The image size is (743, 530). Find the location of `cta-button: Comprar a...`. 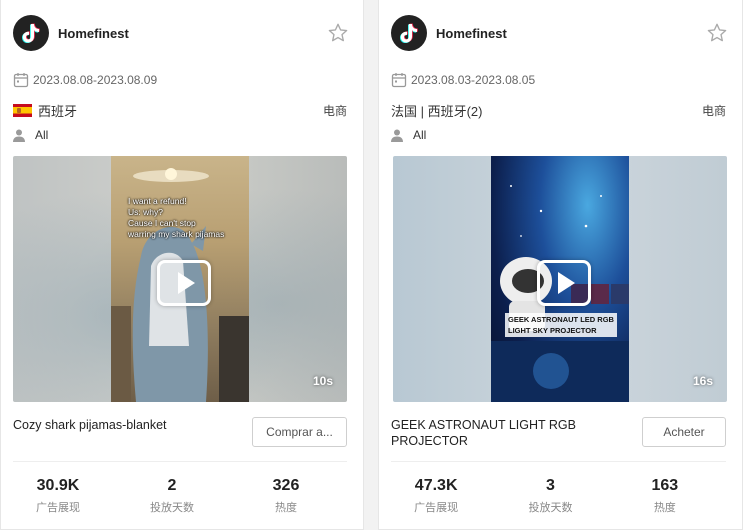

cta-button: Comprar a... is located at coordinates (299, 432).